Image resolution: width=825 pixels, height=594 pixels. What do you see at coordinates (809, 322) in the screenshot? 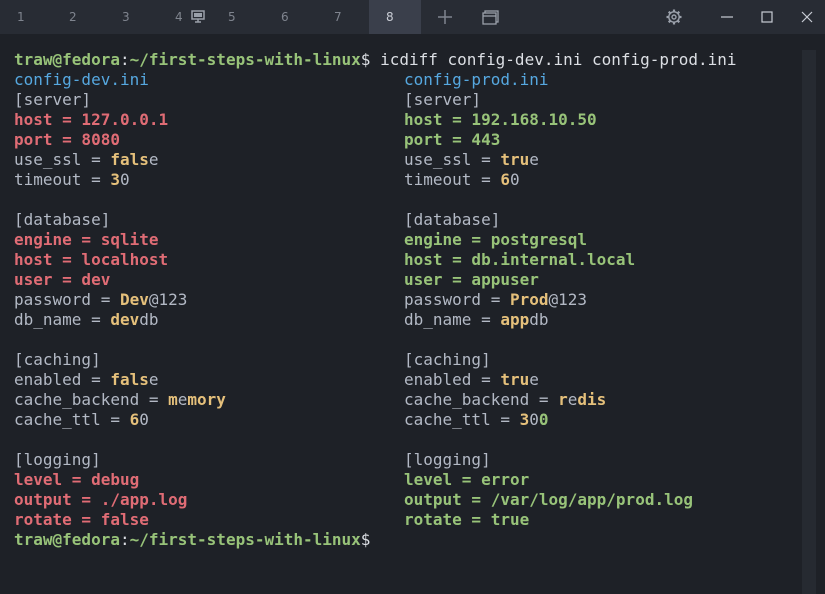
I see `scrollbar` at bounding box center [809, 322].